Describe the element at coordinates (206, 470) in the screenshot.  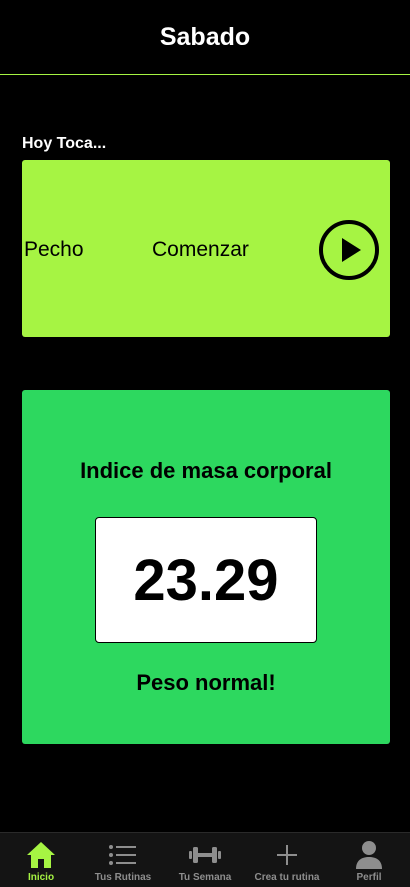
I see `bmi-title: Indice de masa corporal` at that location.